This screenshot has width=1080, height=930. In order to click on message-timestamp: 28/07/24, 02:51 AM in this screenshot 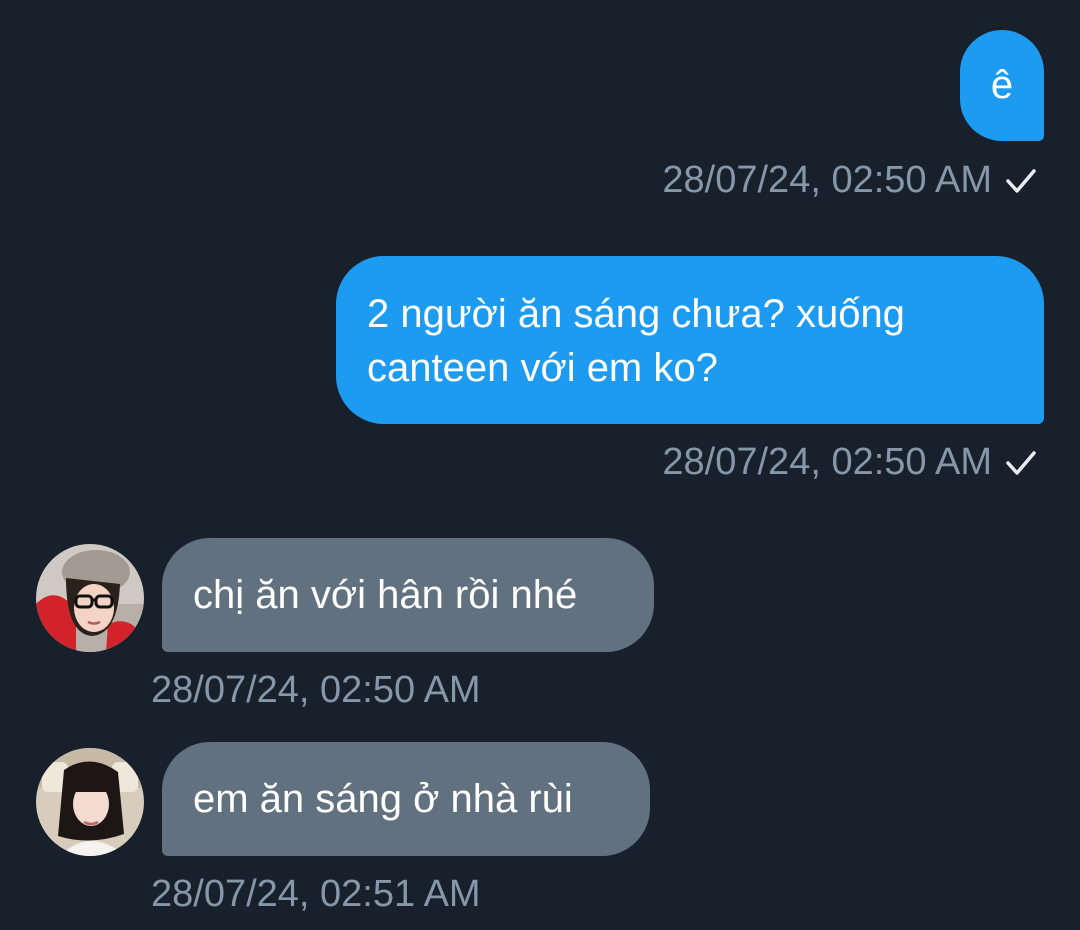, I will do `click(316, 894)`.